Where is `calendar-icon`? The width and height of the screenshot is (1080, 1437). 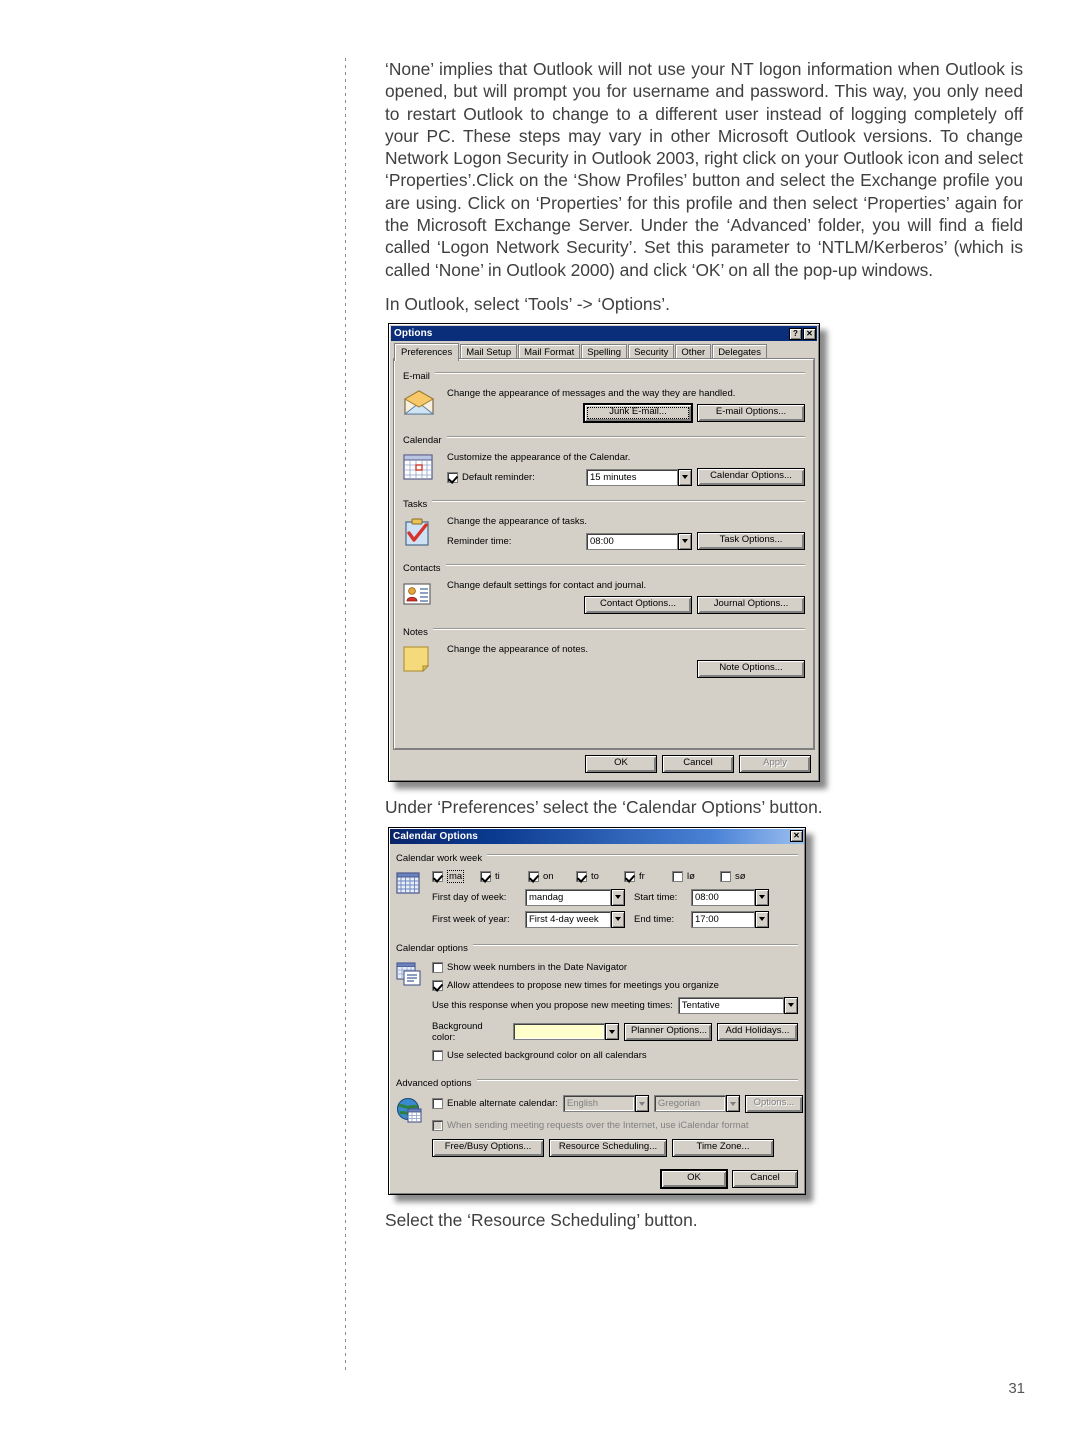
calendar-icon is located at coordinates (425, 470).